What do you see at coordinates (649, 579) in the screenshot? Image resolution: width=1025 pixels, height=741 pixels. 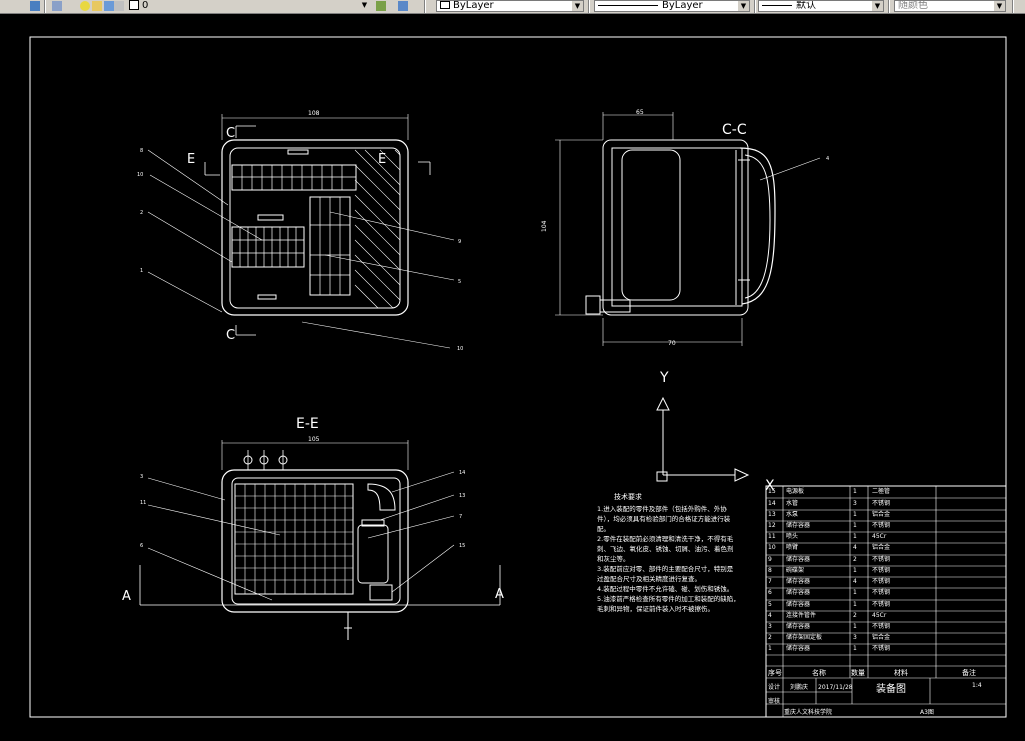 I see `tech-note-line: 过盈配合尺寸及相关精度进行复查。` at bounding box center [649, 579].